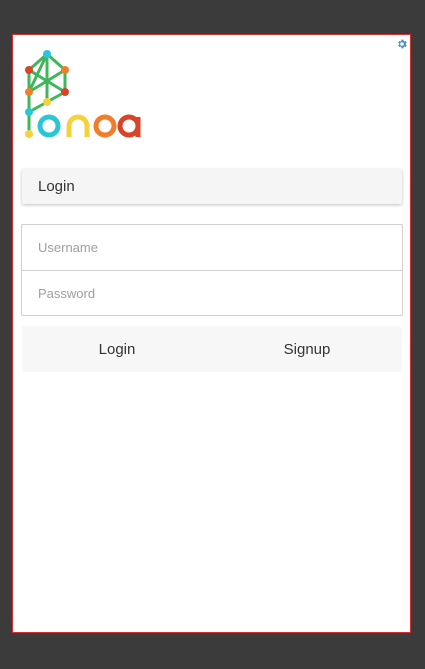 The image size is (425, 669). Describe the element at coordinates (117, 349) in the screenshot. I see `login-button: Login` at that location.